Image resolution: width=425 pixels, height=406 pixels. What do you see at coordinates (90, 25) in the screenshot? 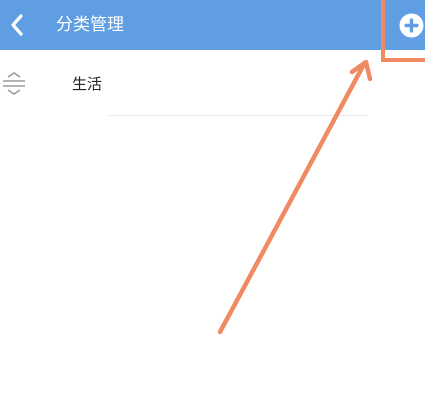
I see `page-title: 分类管理` at bounding box center [90, 25].